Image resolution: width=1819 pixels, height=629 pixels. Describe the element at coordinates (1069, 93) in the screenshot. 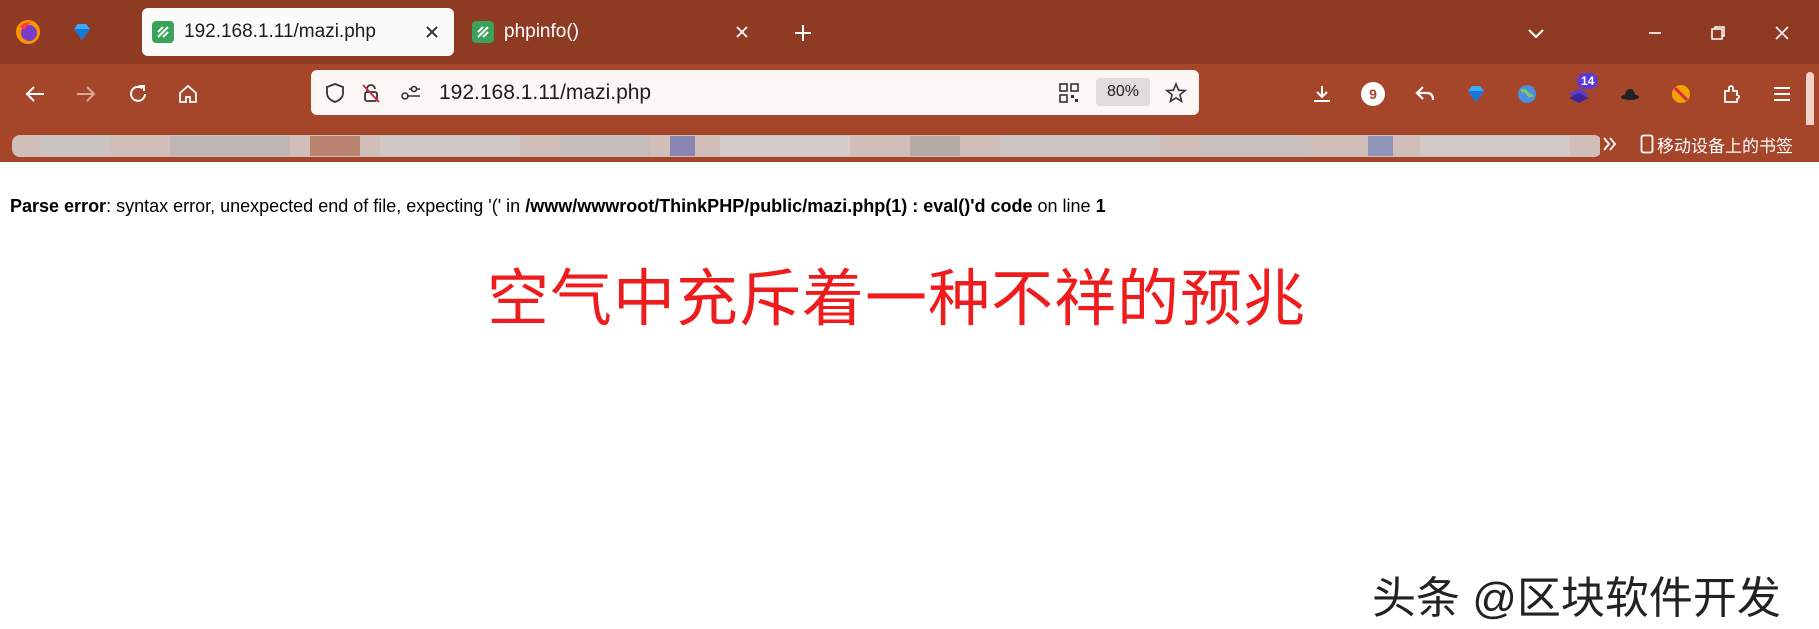

I see `qr-code-icon` at that location.